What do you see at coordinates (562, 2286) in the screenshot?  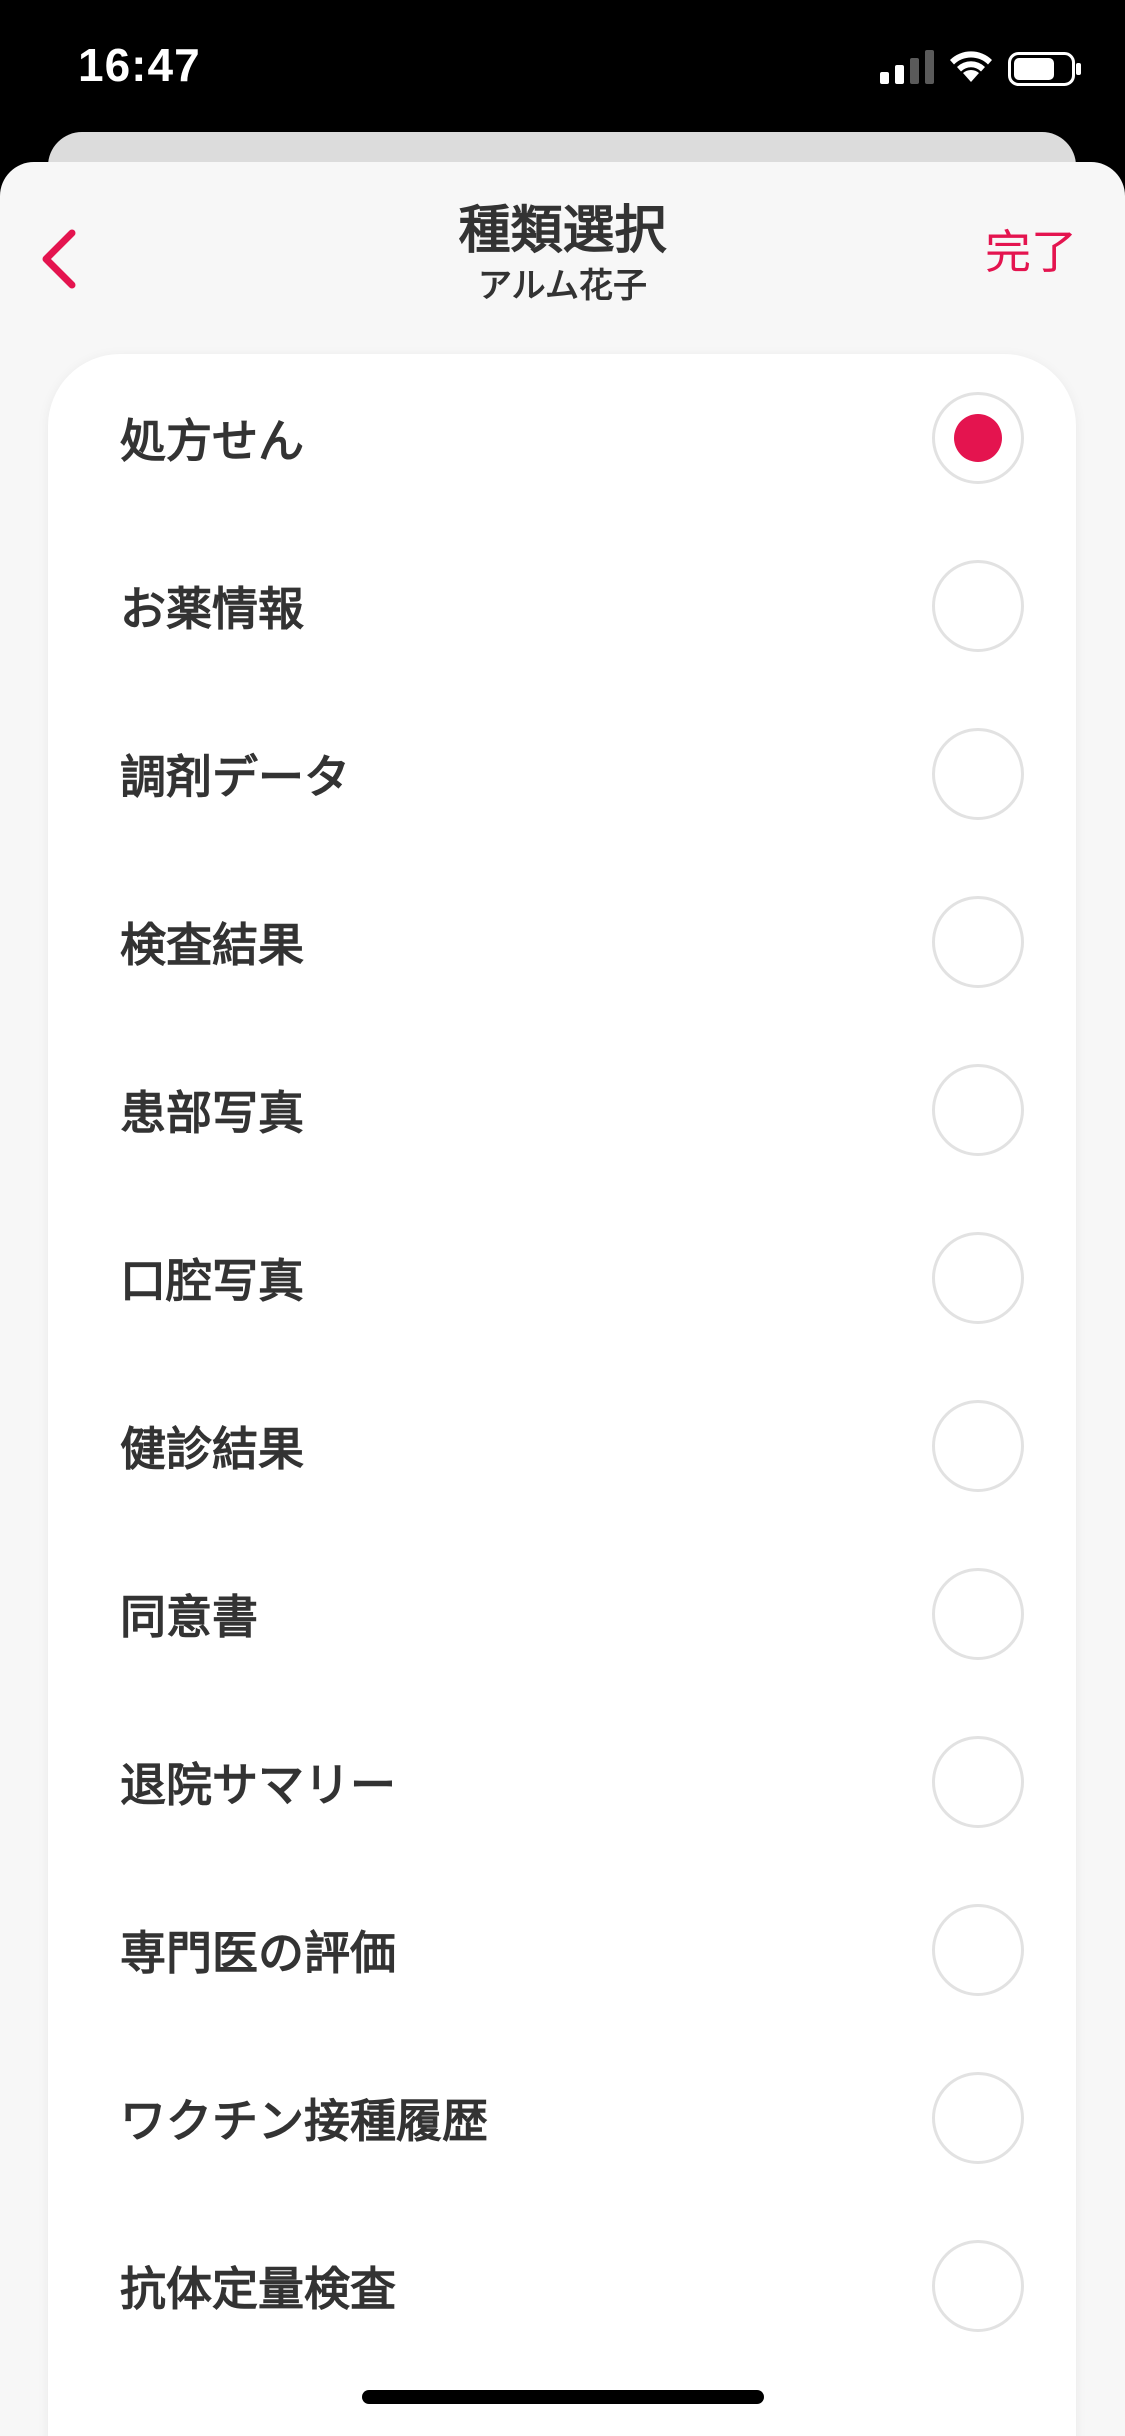 I see `option-item: 抗体定量検査` at bounding box center [562, 2286].